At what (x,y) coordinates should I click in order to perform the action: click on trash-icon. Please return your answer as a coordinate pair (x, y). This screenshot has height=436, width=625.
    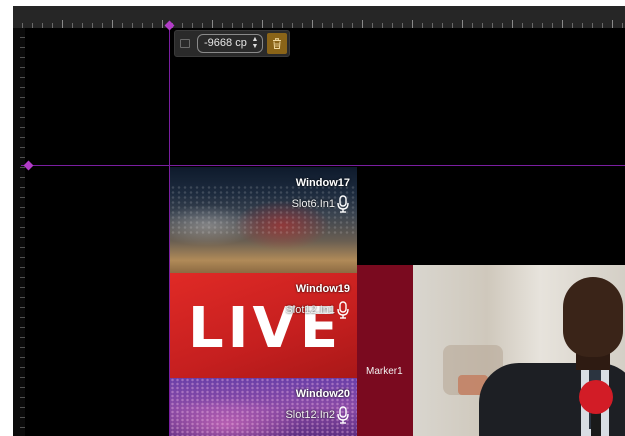
    Looking at the image, I should click on (277, 43).